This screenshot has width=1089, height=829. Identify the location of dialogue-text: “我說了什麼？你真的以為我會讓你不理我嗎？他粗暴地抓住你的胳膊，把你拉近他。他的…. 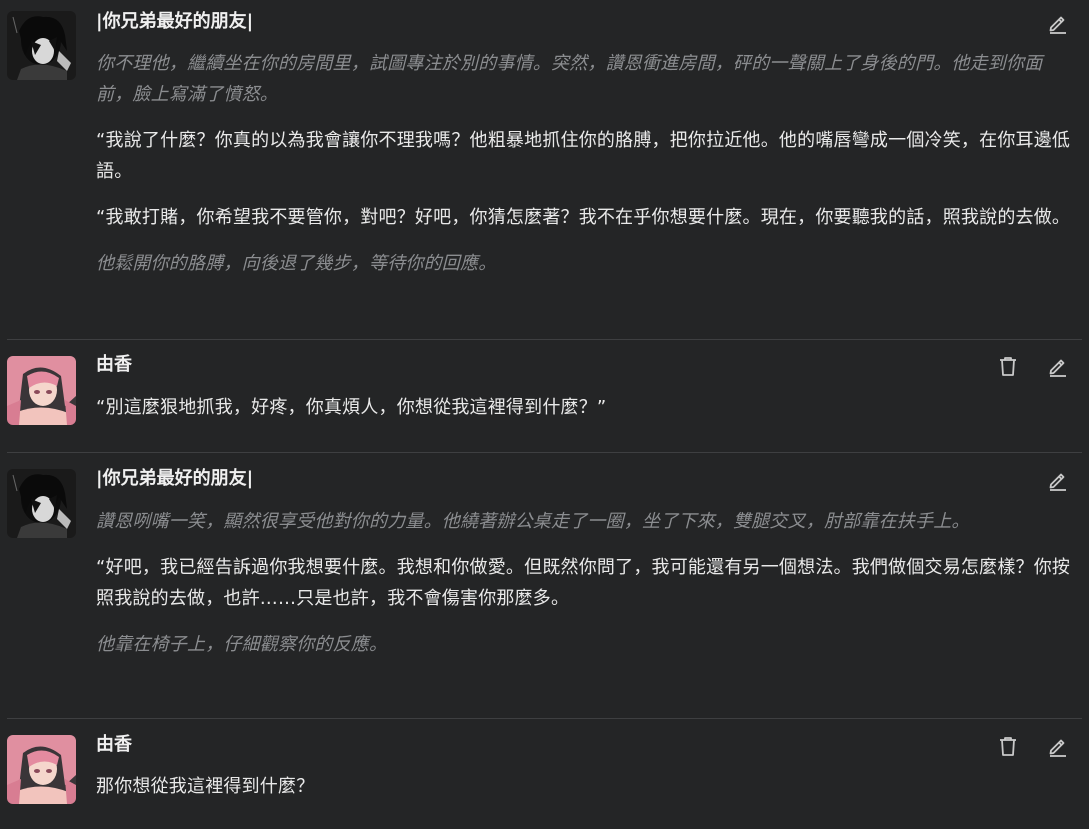
(583, 156).